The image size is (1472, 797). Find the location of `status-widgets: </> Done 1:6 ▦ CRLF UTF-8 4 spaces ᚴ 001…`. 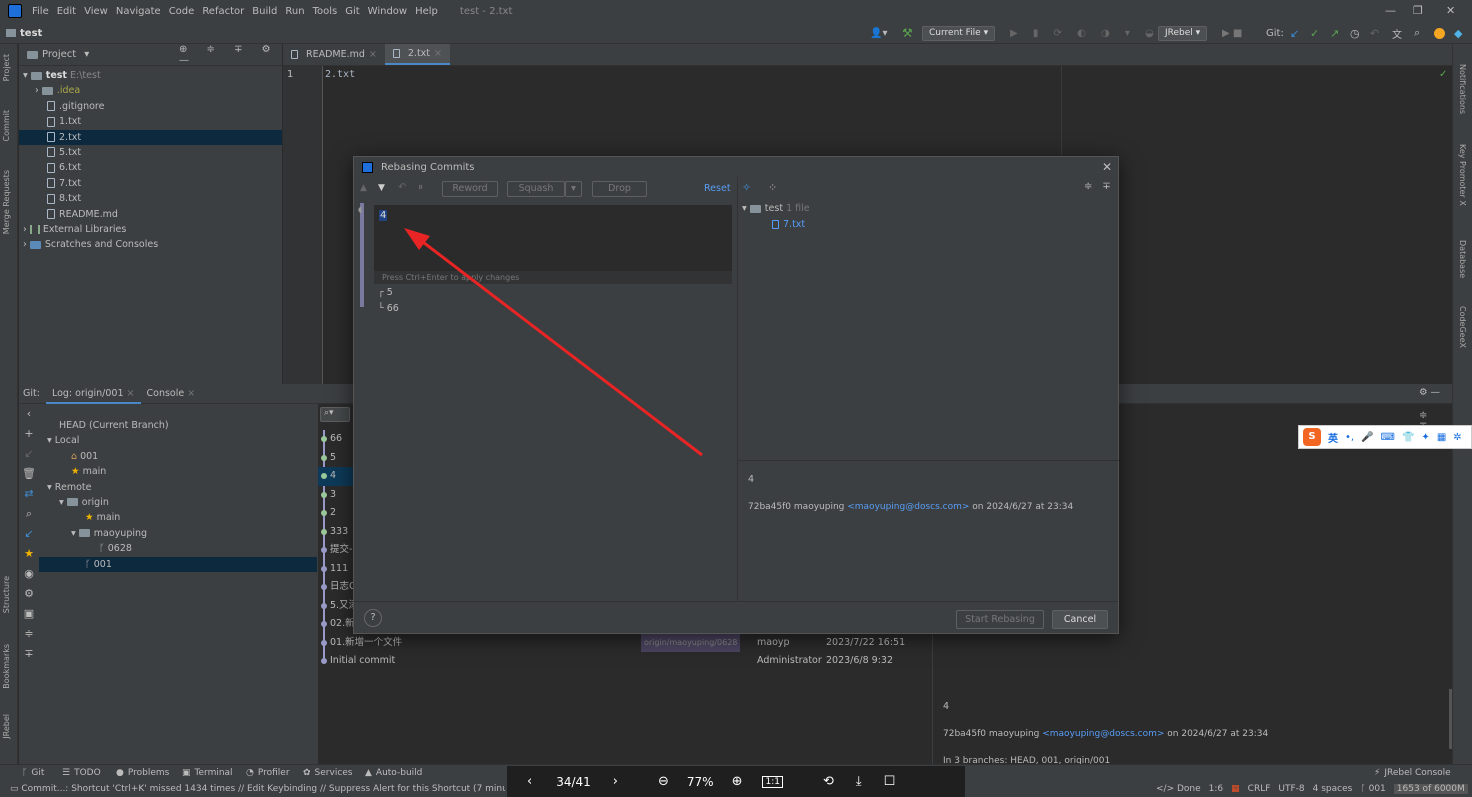

status-widgets: </> Done 1:6 ▦ CRLF UTF-8 4 spaces ᚴ 001… is located at coordinates (1312, 789).